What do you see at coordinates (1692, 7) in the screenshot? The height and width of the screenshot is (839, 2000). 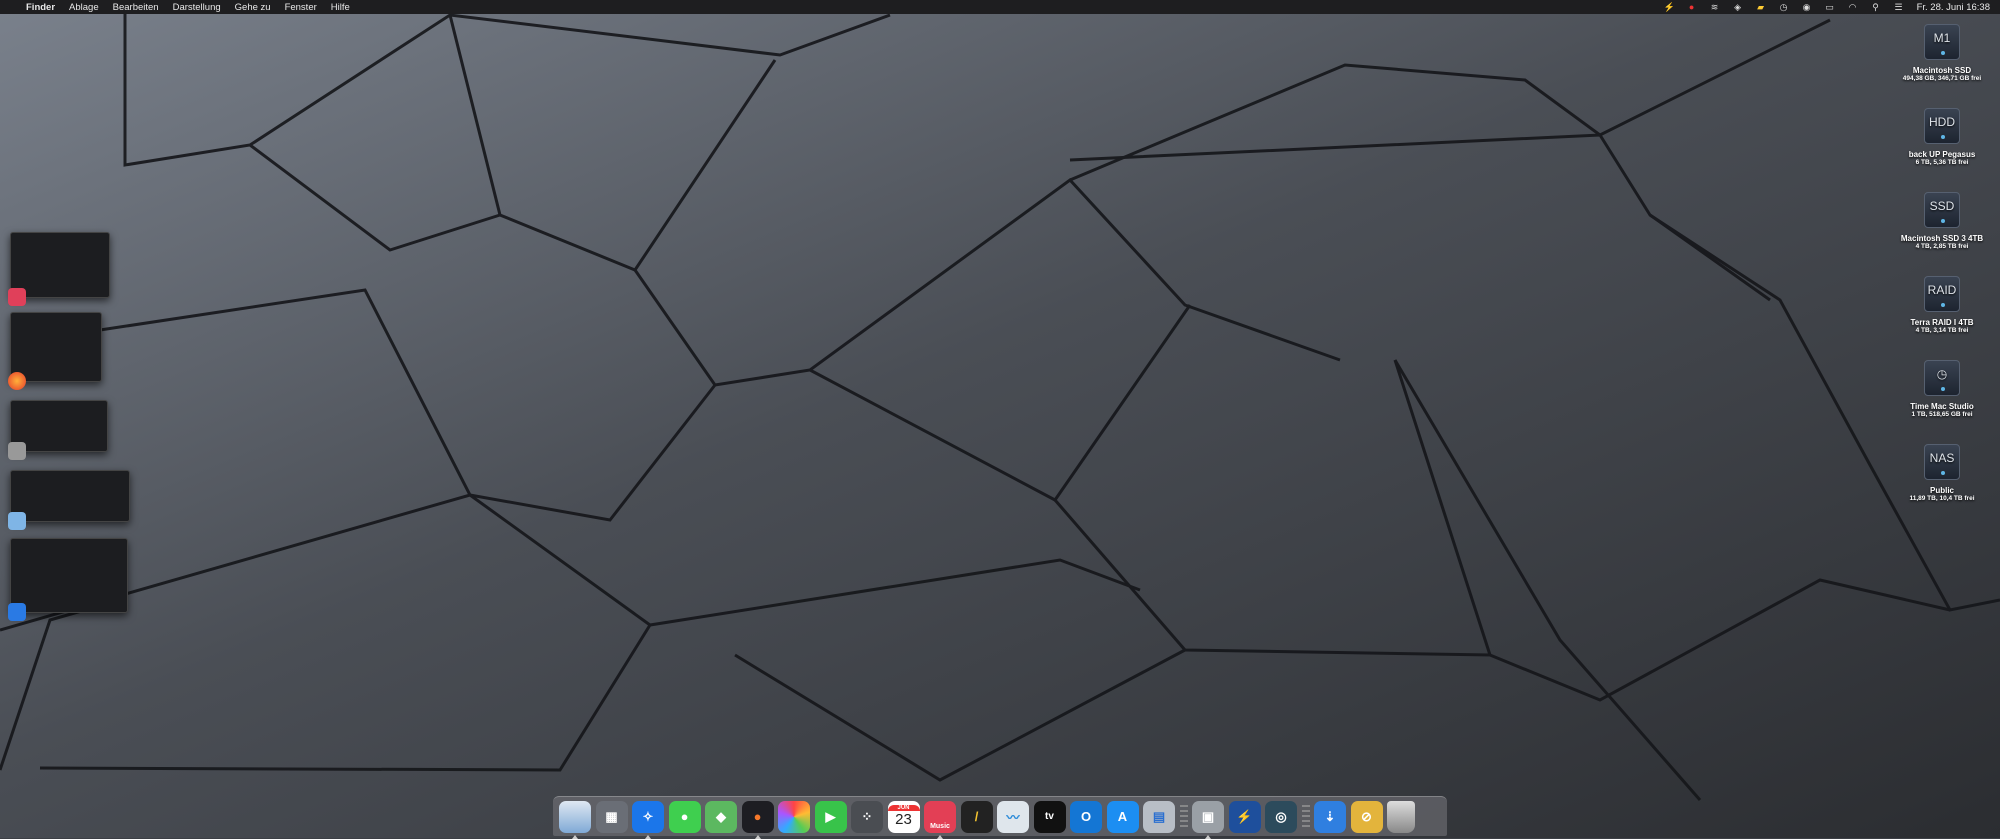 I see `cloud-record-icon: ●` at bounding box center [1692, 7].